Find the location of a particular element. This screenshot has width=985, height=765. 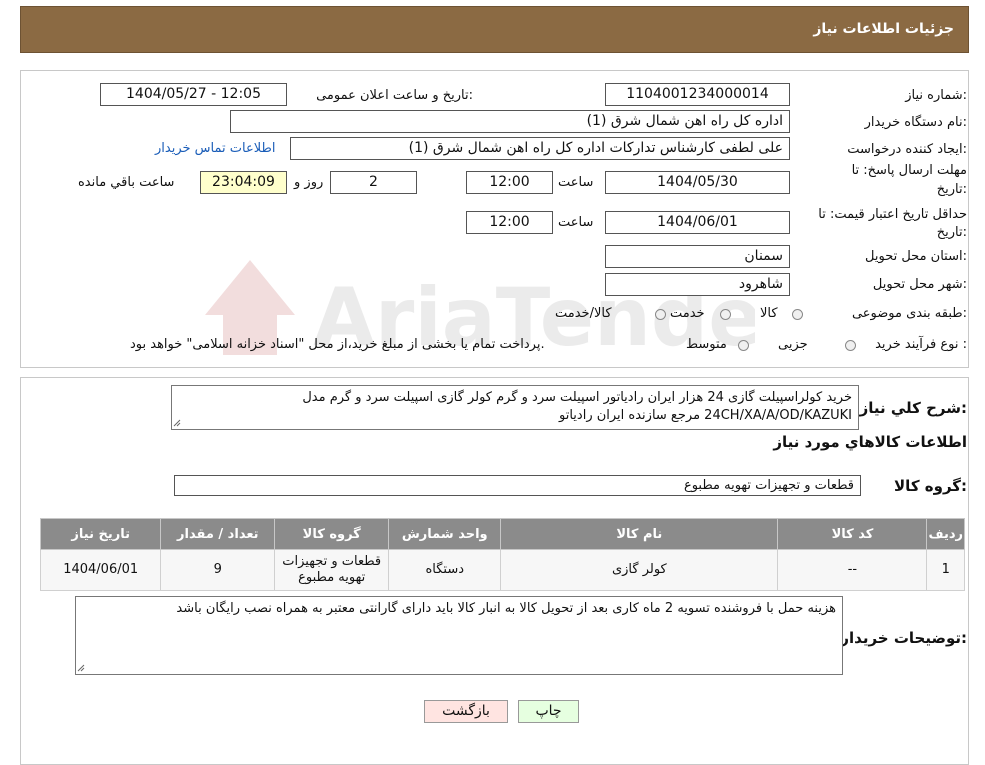

category-label: طبقه بندی موضوعی: is located at coordinates (909, 313).